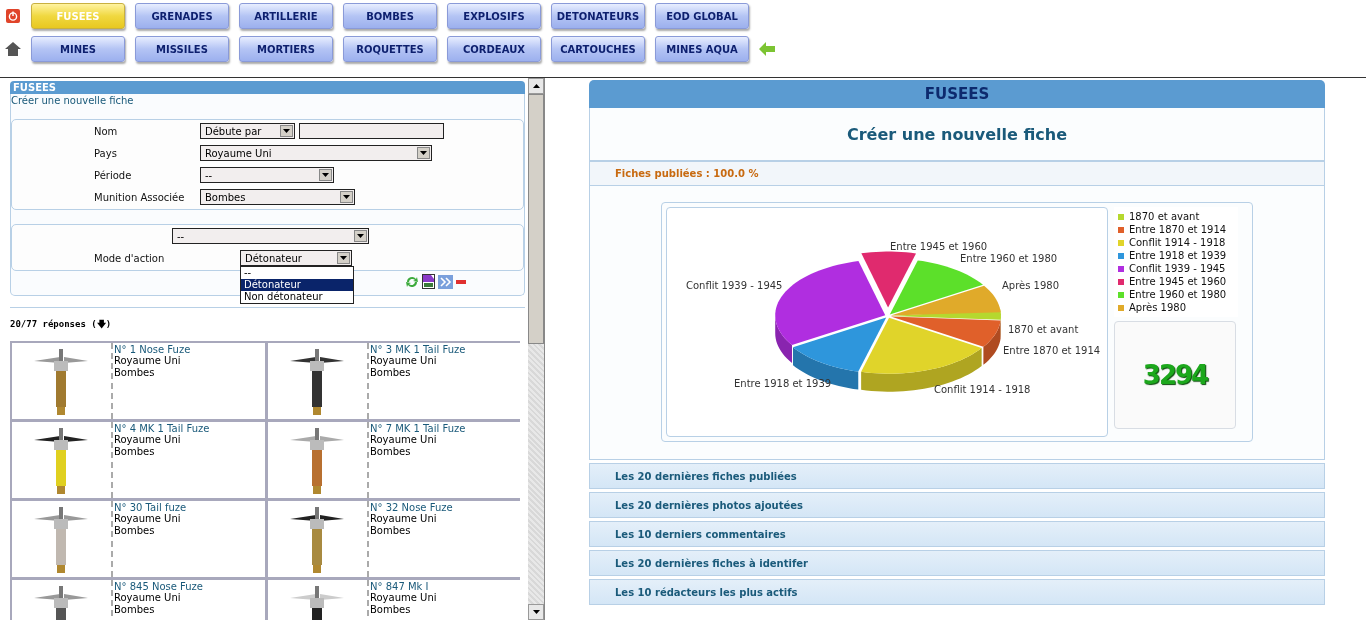  I want to click on scroll-down-icon, so click(536, 612).